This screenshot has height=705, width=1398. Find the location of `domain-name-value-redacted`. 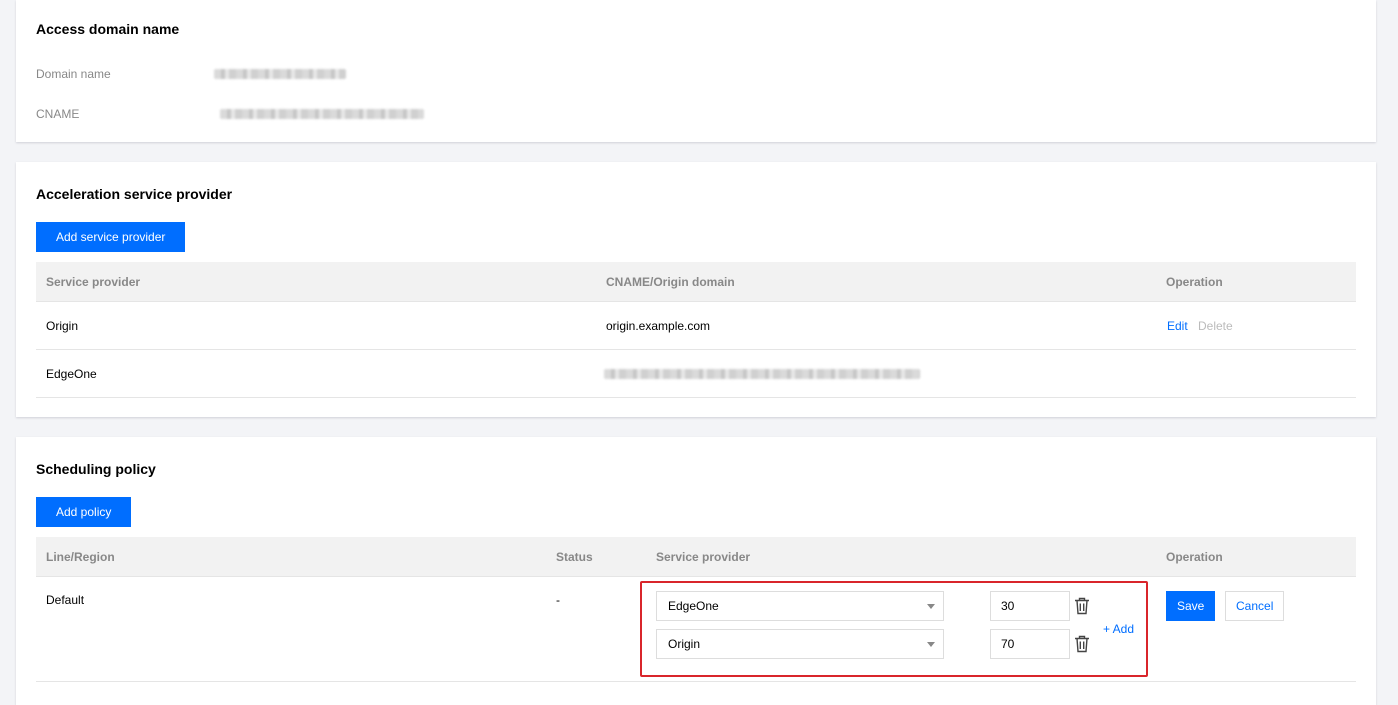

domain-name-value-redacted is located at coordinates (280, 74).